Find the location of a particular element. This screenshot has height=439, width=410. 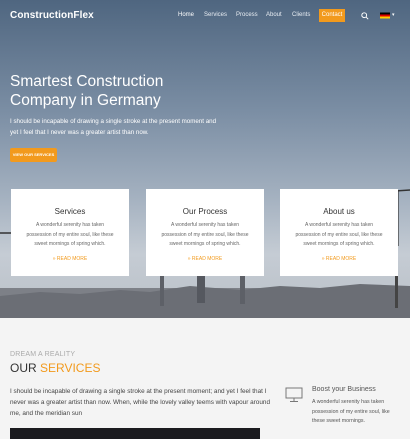

monitor-icon is located at coordinates (294, 394).